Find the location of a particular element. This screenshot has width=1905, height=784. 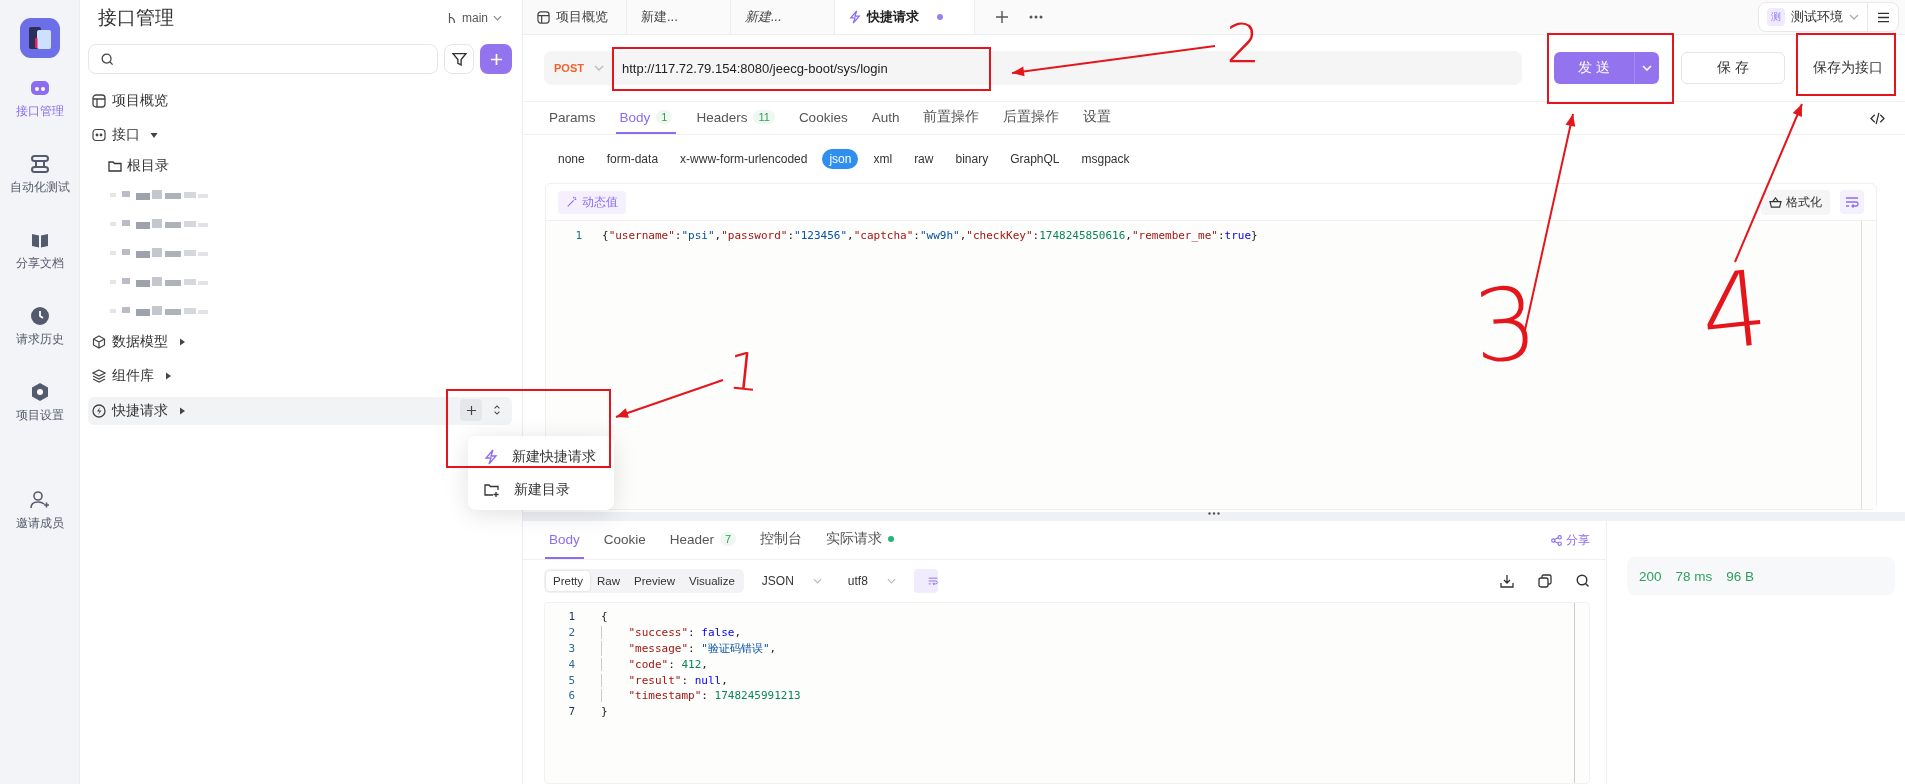

format-button: 格式化 is located at coordinates (1795, 202).